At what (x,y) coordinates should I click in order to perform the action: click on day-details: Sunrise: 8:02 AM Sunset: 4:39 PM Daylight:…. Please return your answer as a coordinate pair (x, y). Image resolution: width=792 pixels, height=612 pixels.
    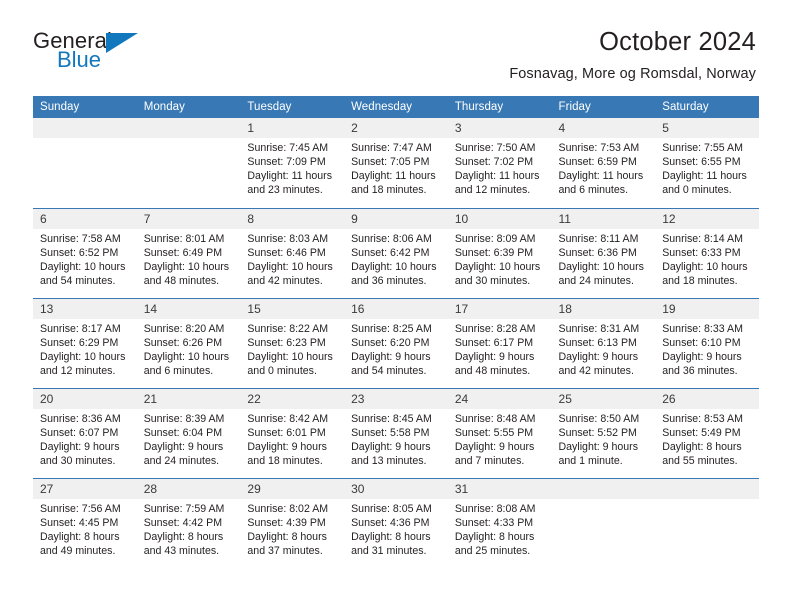
    Looking at the image, I should click on (292, 528).